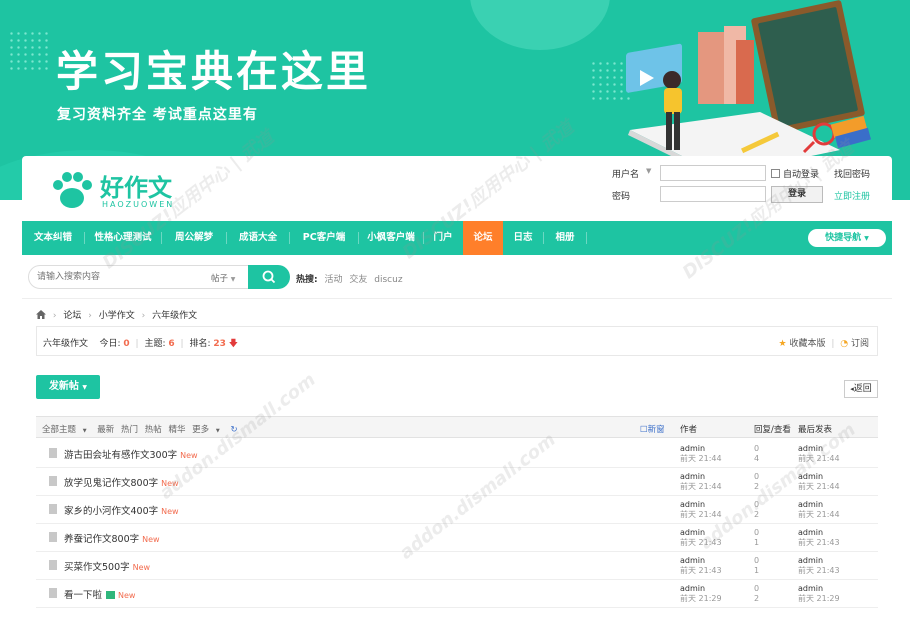  Describe the element at coordinates (860, 344) in the screenshot. I see `subscribe-link: 订阅` at that location.